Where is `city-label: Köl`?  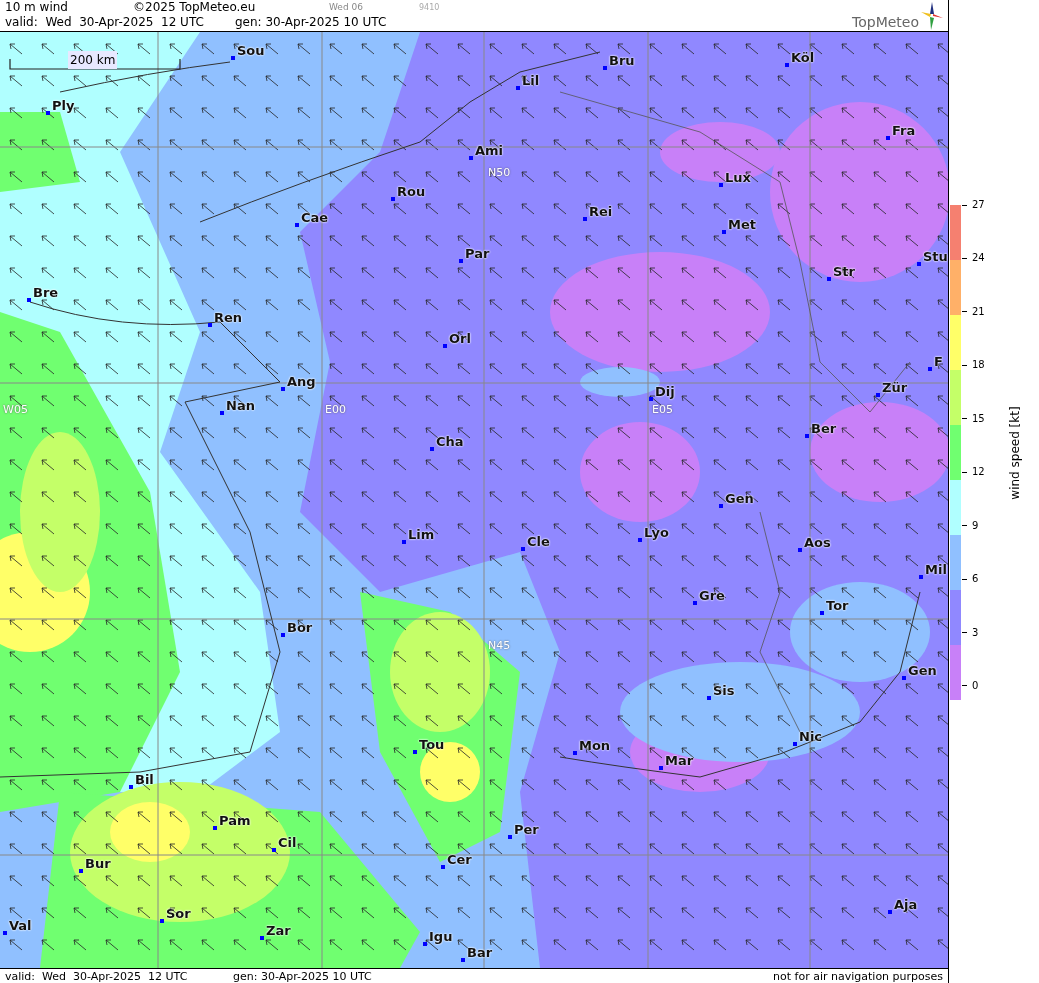 city-label: Köl is located at coordinates (803, 58).